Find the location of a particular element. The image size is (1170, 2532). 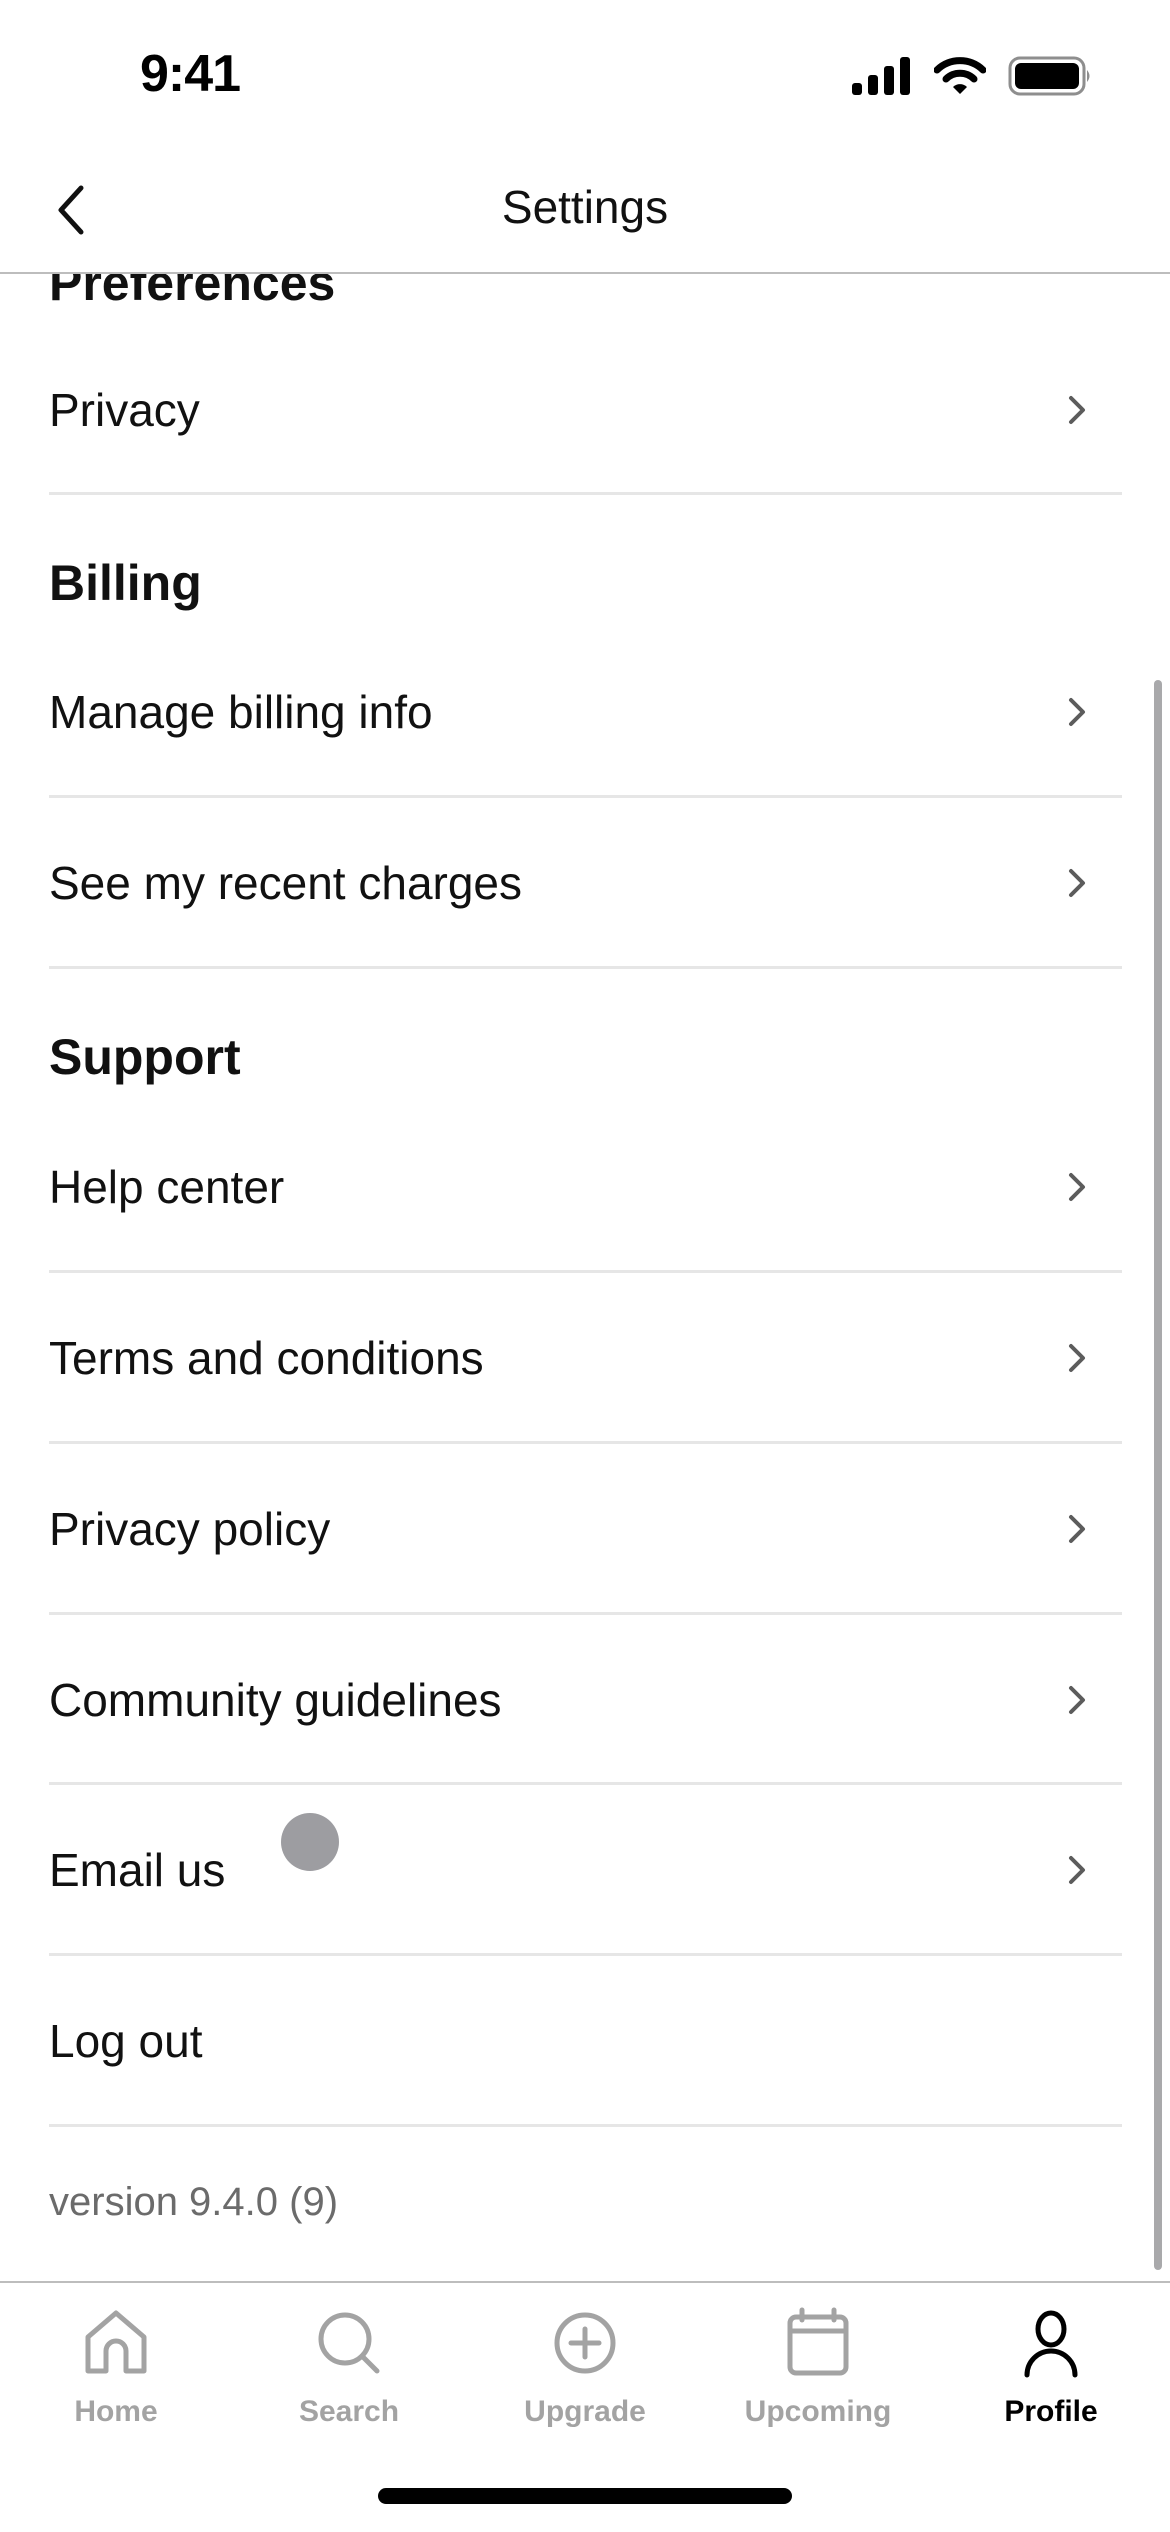

tab-label: Upcoming is located at coordinates (818, 2411).